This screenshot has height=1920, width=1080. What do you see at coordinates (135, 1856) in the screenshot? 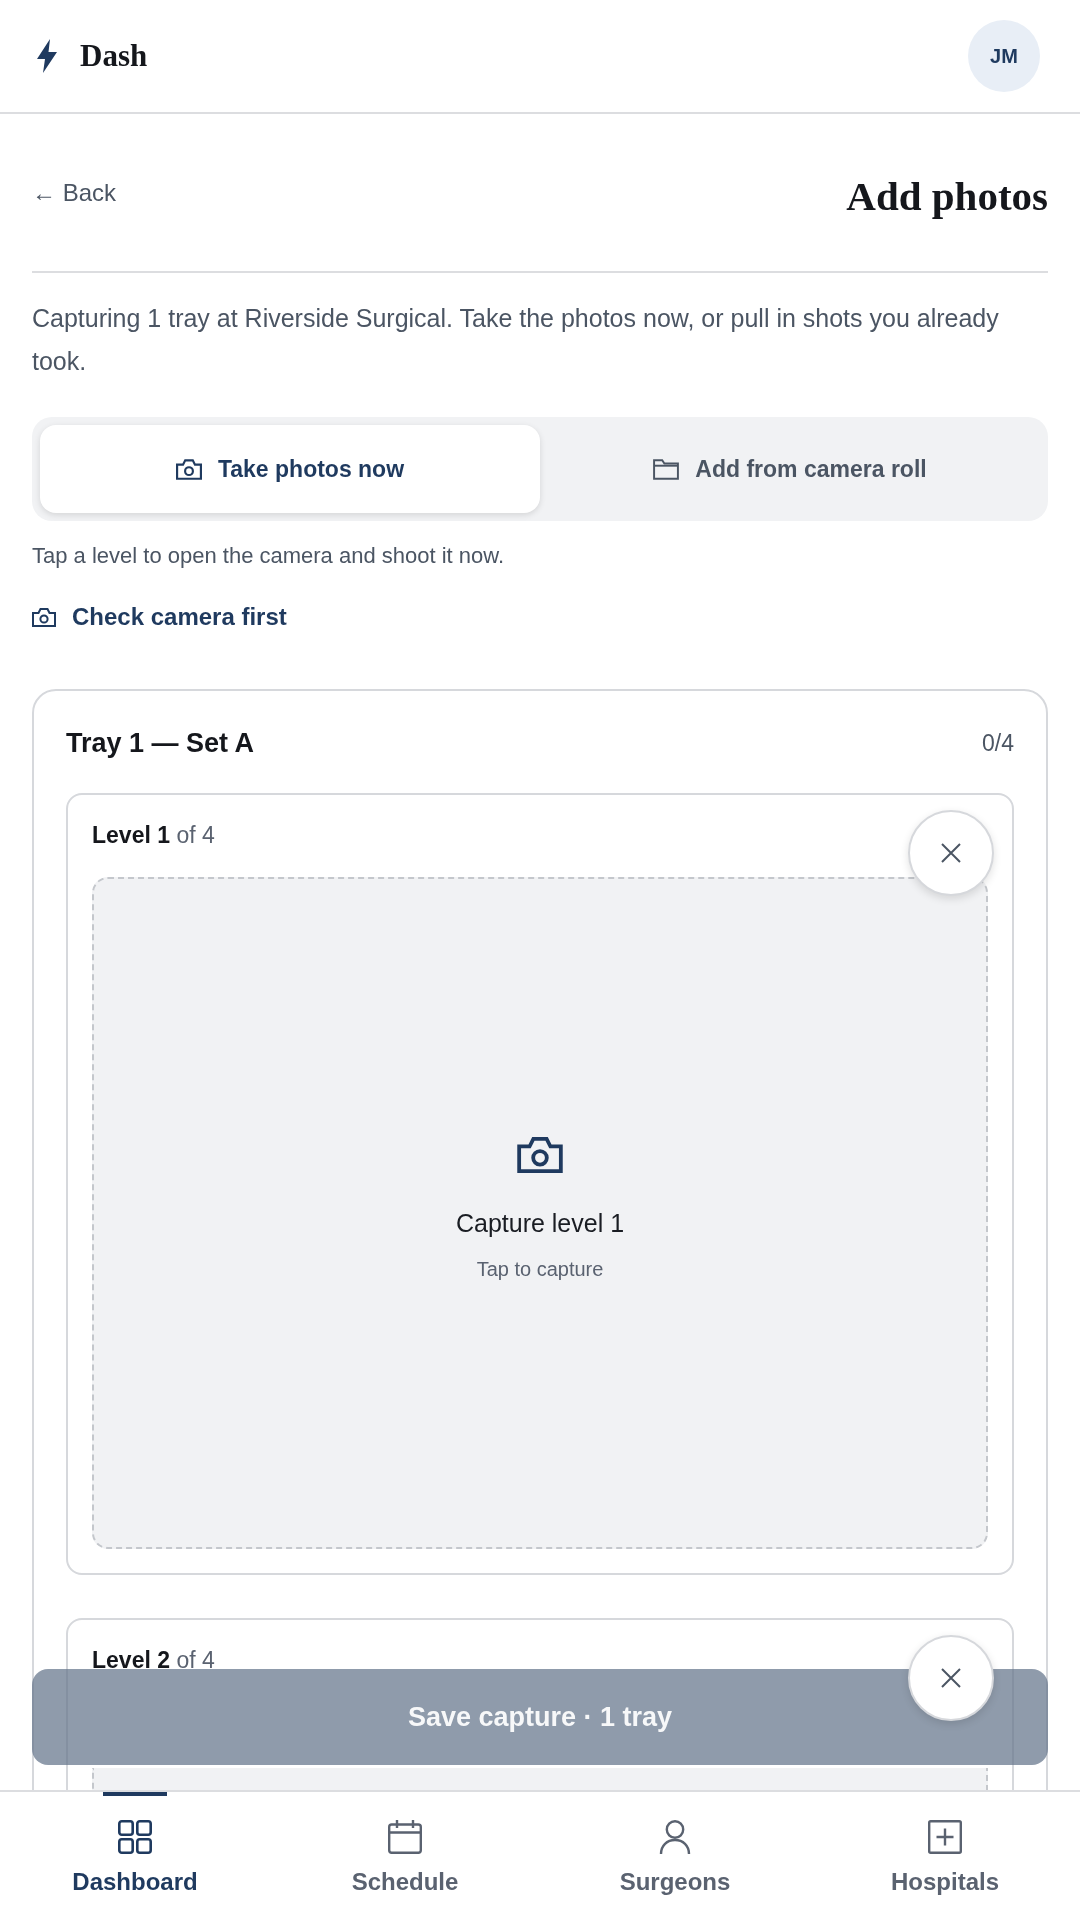
I see `nav-tab: Dashboard` at bounding box center [135, 1856].